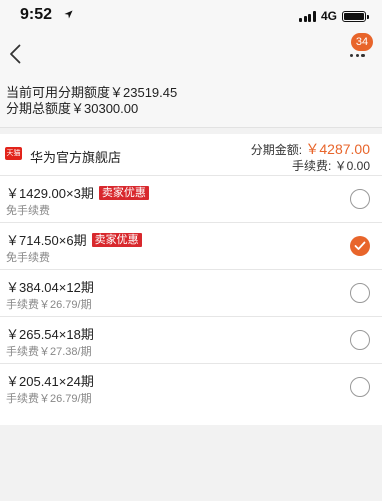 This screenshot has height=501, width=382. I want to click on message-badge: 34, so click(362, 42).